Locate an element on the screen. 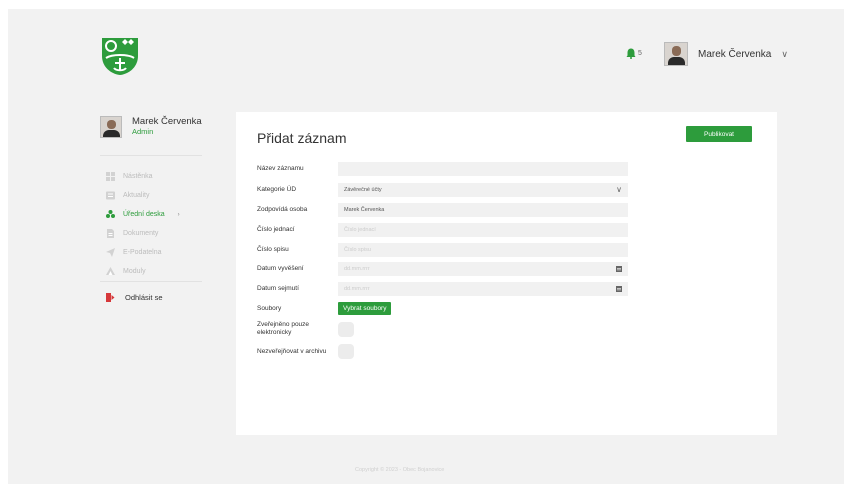 The image size is (852, 484). sidebar-item-label: Dokumenty is located at coordinates (141, 233).